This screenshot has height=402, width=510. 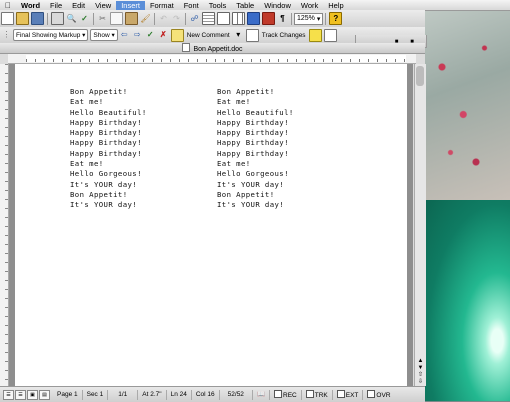 I want to click on document-title-bar: Bon Appetit.doc, so click(x=212, y=48).